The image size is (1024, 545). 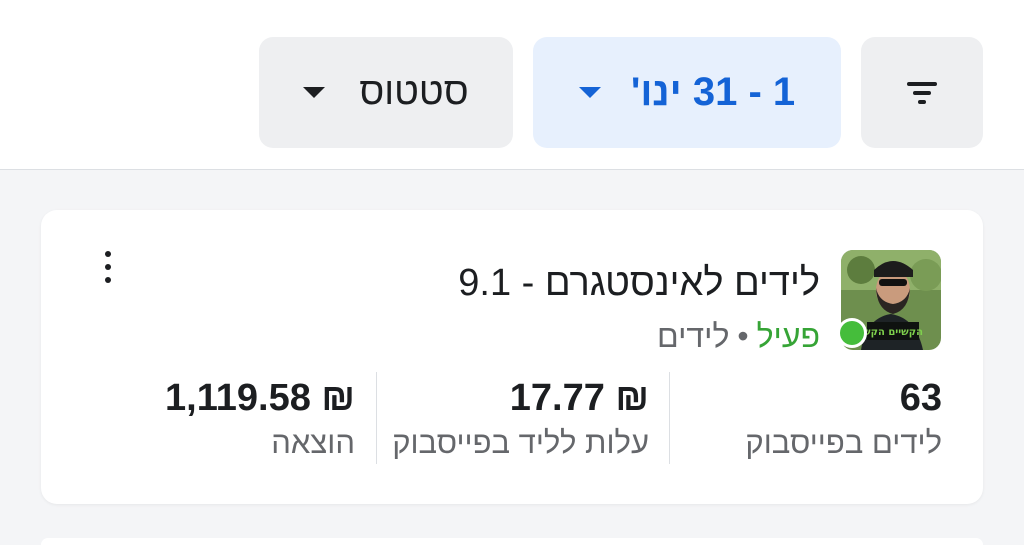 What do you see at coordinates (843, 420) in the screenshot?
I see `metric-leads: 63 לידים בפייסבוק` at bounding box center [843, 420].